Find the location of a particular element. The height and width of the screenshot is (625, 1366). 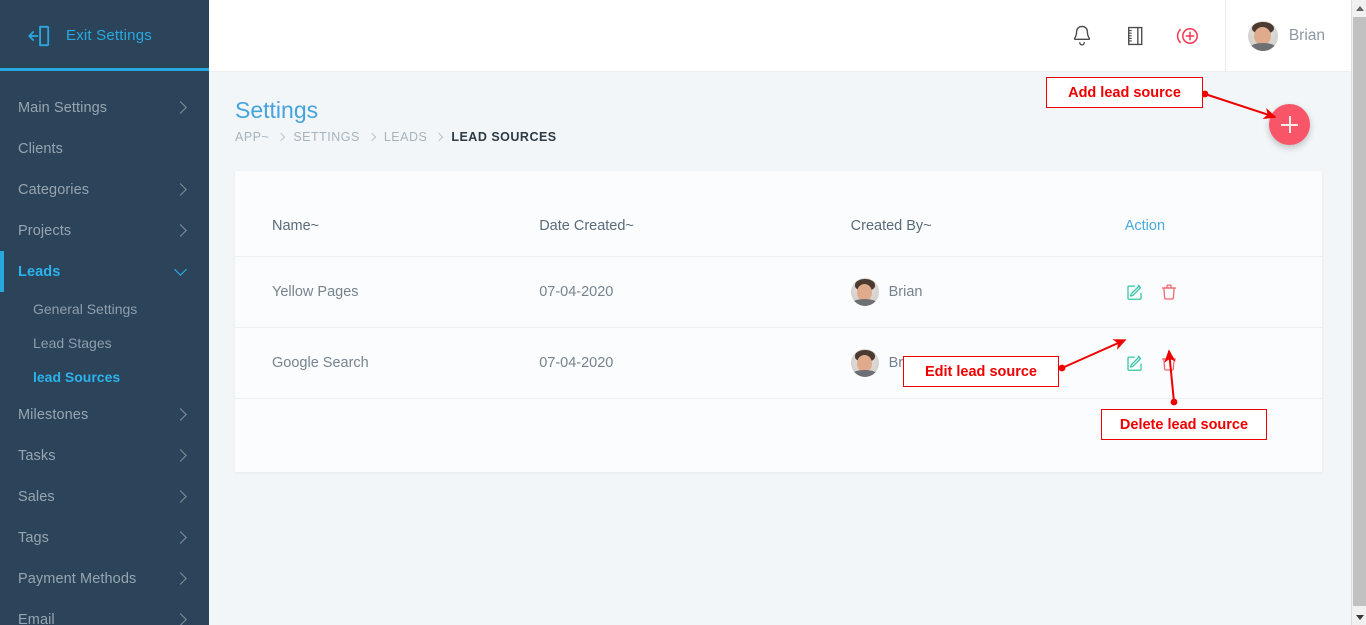

sidebar-item-main-settings: Main Settings is located at coordinates (104, 107).